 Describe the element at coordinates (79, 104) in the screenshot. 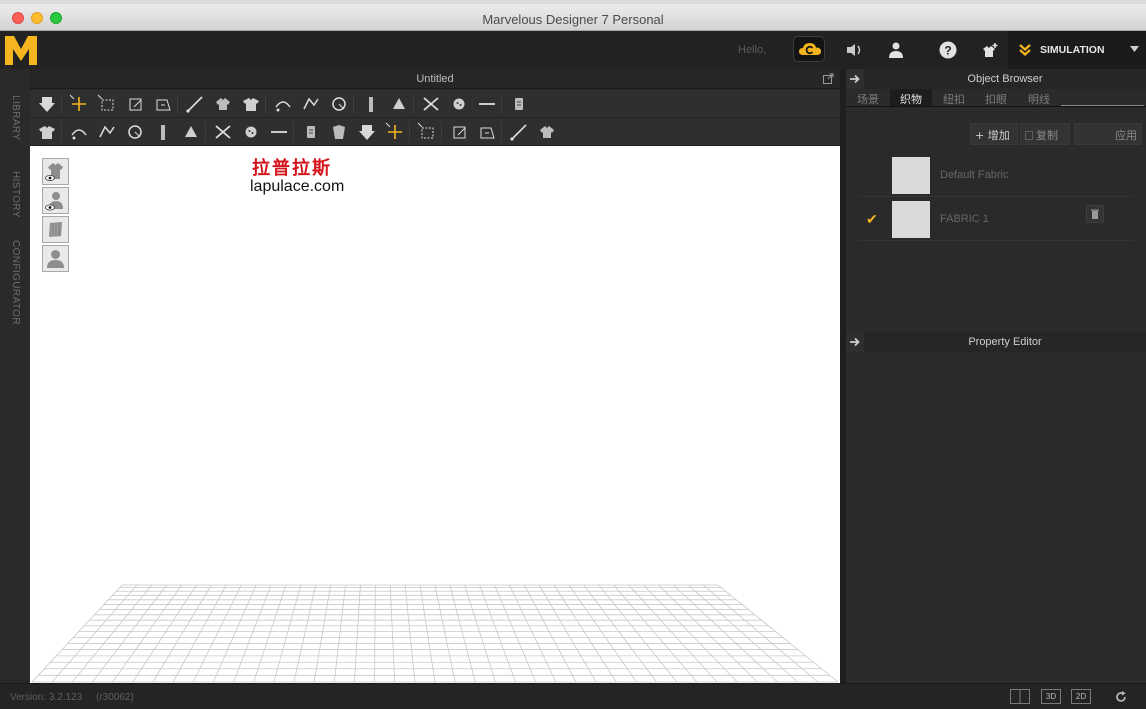

I see `transform-pattern-tool` at that location.